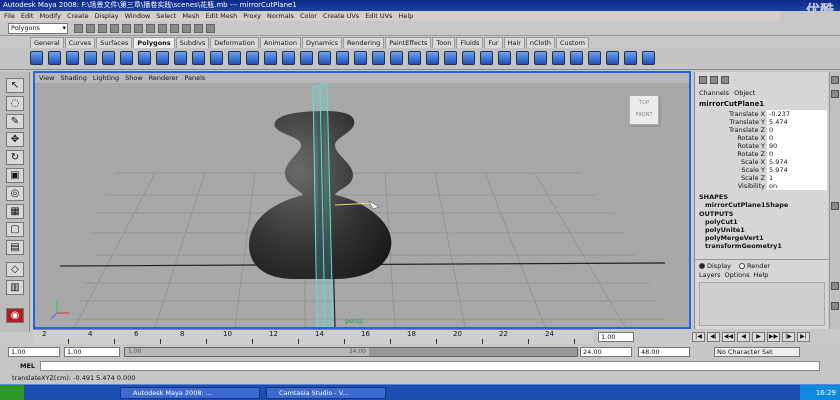  Describe the element at coordinates (698, 337) in the screenshot. I see `go-to-start-icon: |◀` at that location.